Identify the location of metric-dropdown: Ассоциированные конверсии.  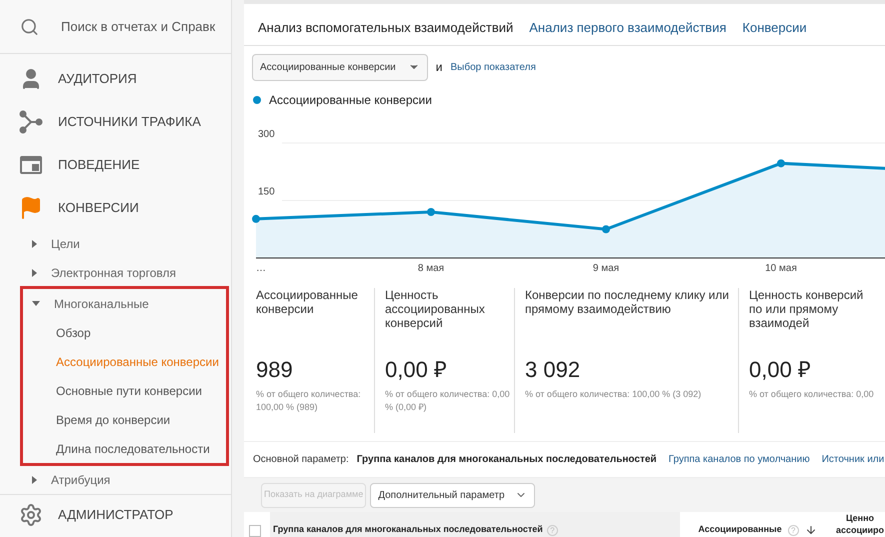
(340, 67).